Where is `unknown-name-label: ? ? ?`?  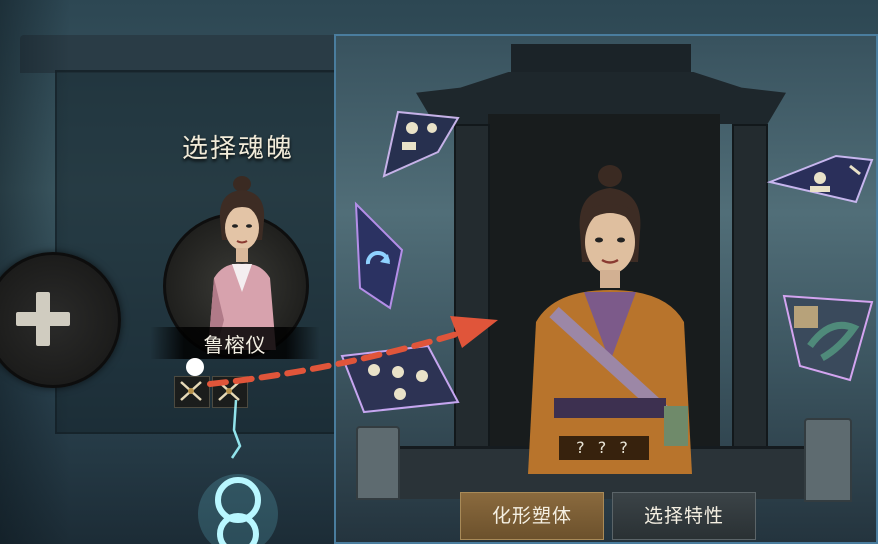 unknown-name-label: ? ? ? is located at coordinates (604, 448).